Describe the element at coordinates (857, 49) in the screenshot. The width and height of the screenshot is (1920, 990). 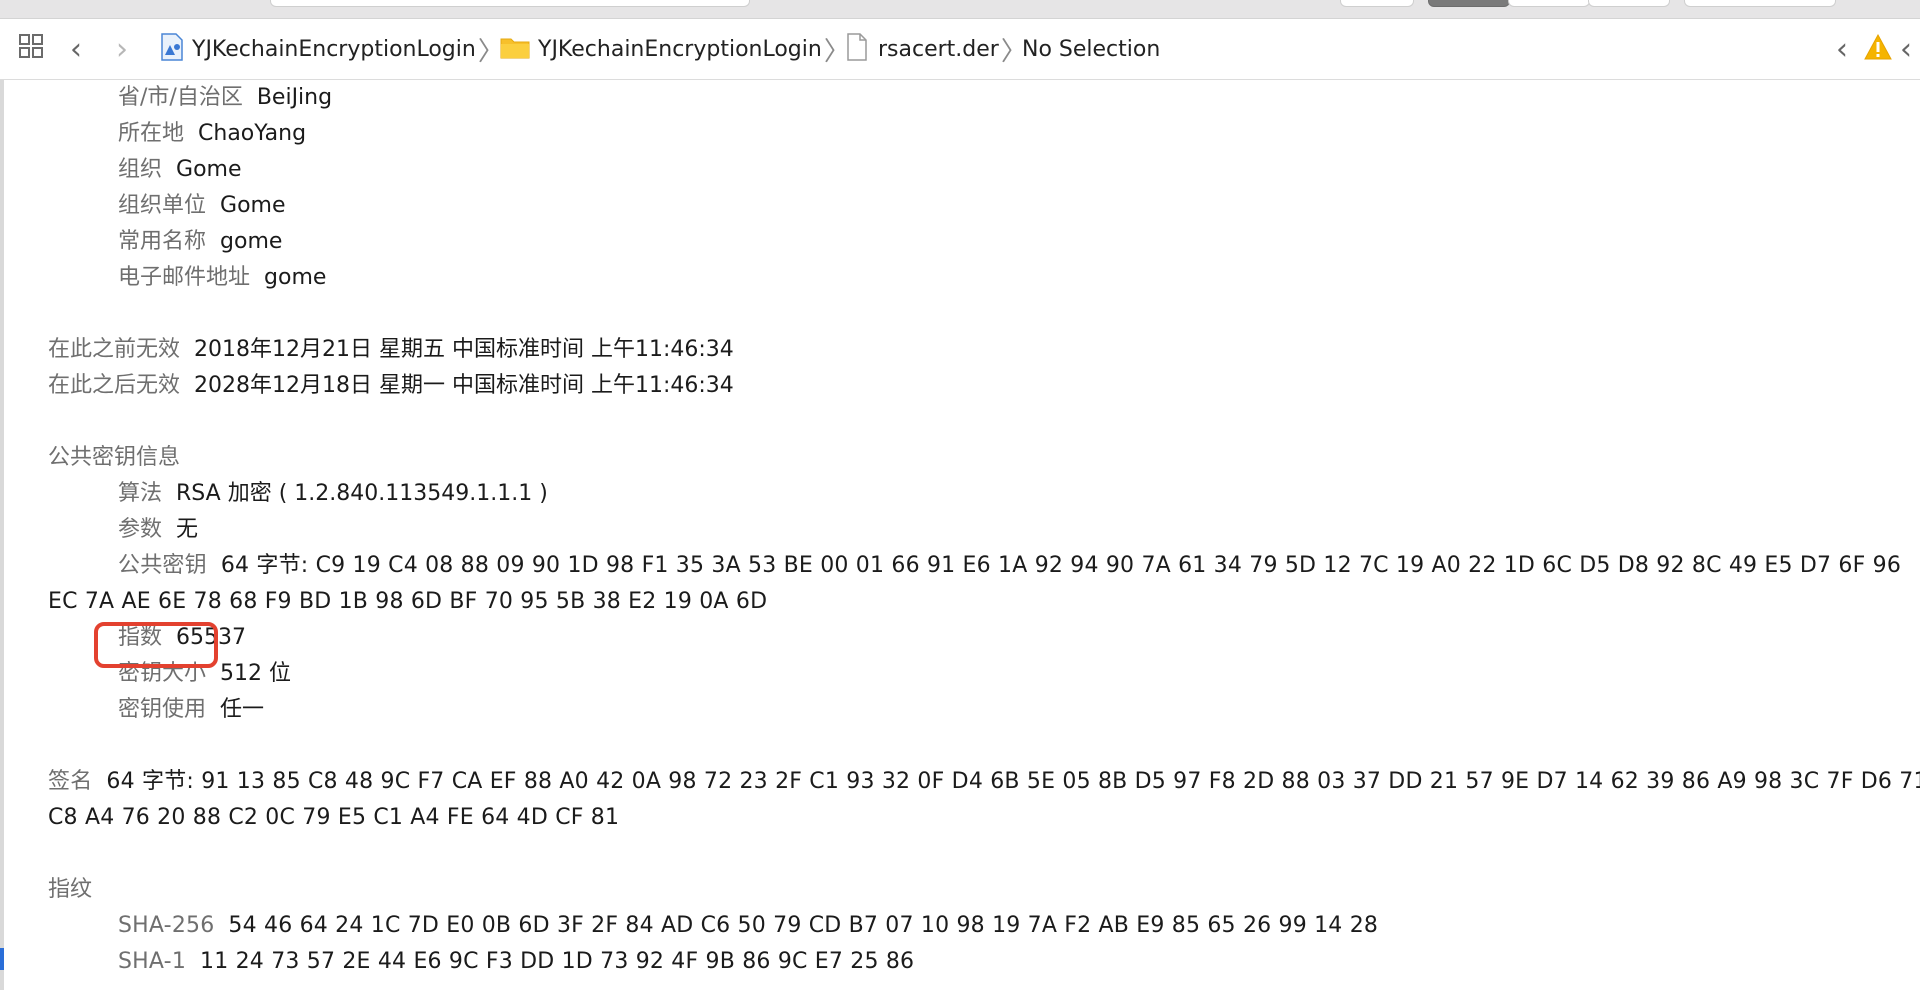
I see `document-icon` at that location.